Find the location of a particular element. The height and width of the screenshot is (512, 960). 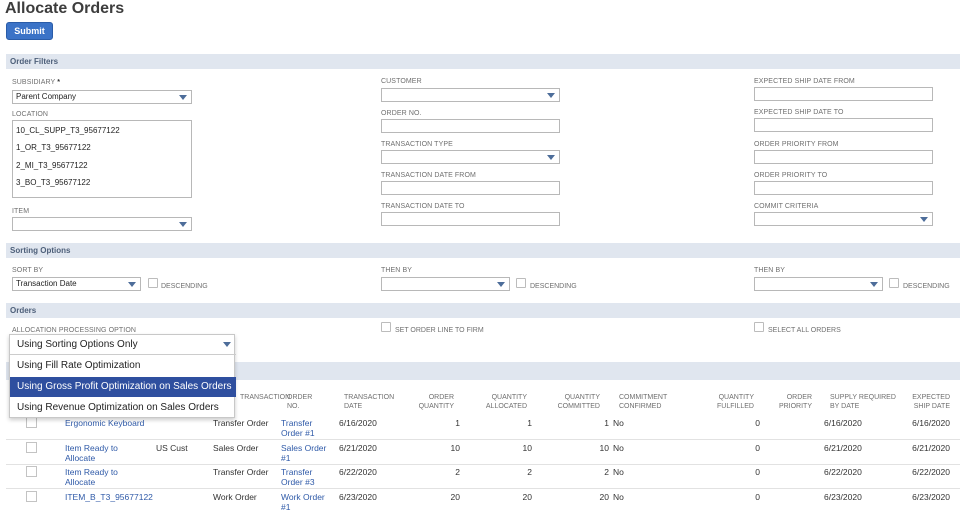

col-header-quantity-committed: QUANTITY COMMITTED is located at coordinates (578, 402).